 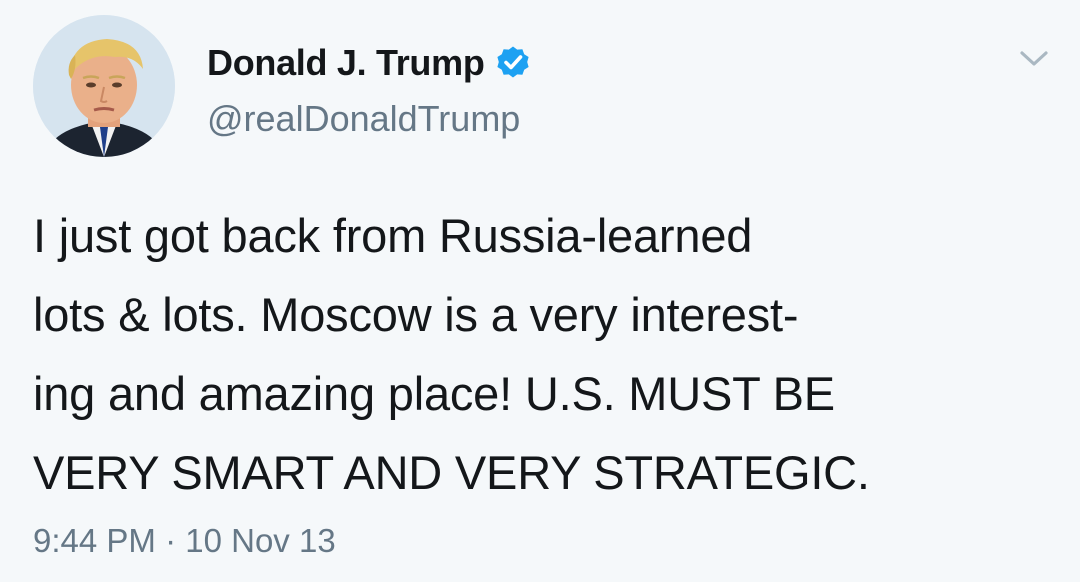 I want to click on verified-badge-icon, so click(x=513, y=63).